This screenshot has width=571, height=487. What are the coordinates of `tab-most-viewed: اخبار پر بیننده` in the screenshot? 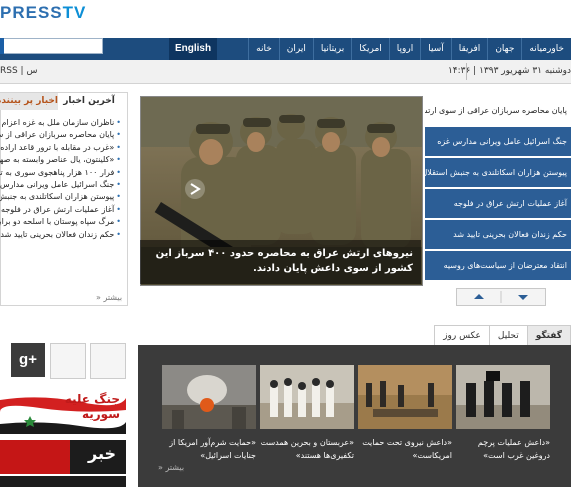 It's located at (29, 101).